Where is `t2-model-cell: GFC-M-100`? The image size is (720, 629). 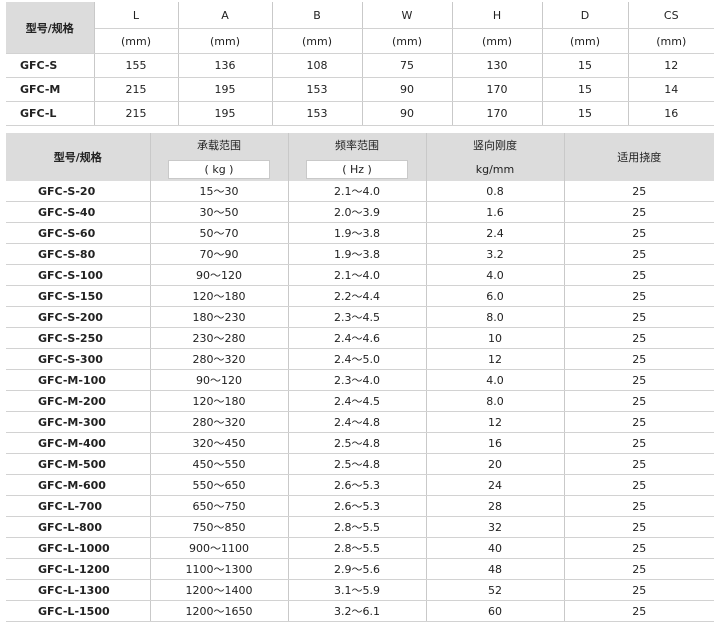 t2-model-cell: GFC-M-100 is located at coordinates (78, 380).